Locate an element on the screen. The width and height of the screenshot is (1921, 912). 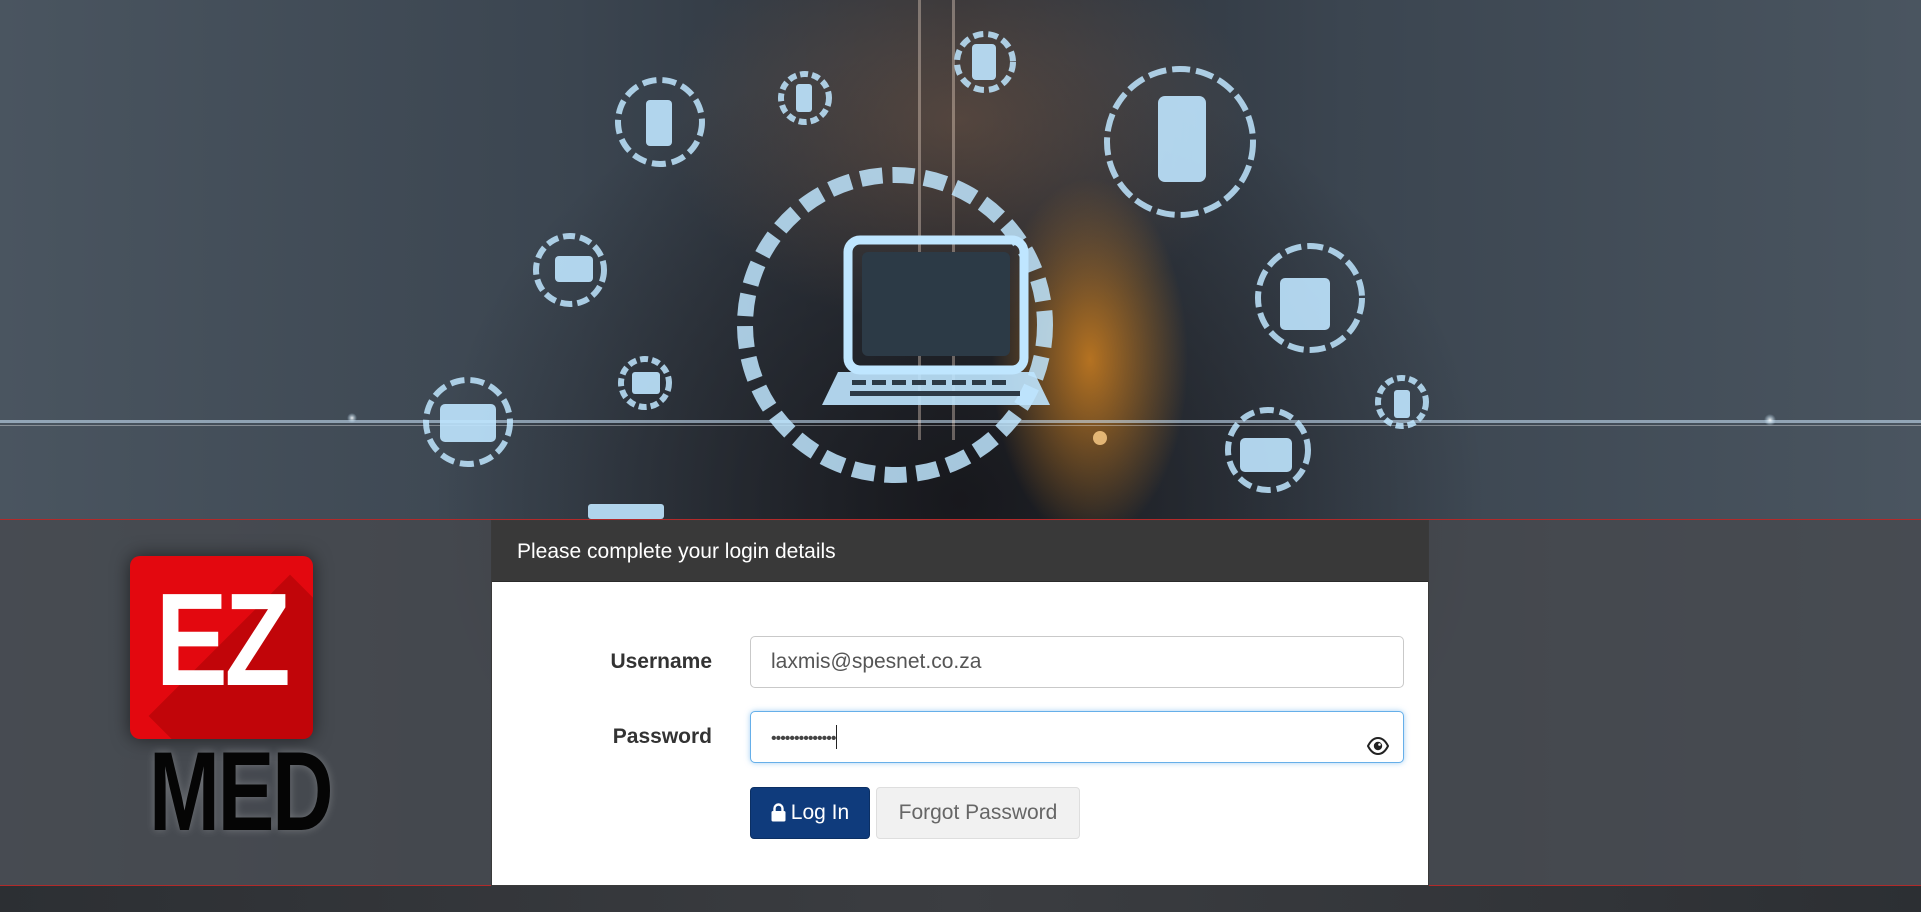
logo-med-text: MED is located at coordinates (241, 791).